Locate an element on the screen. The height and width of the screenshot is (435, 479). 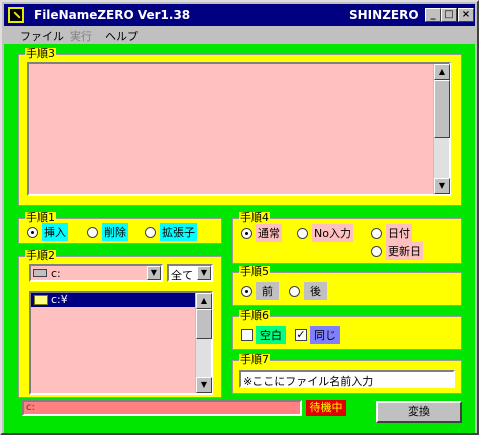
step1-option-extension: 拡張子 is located at coordinates (171, 232).